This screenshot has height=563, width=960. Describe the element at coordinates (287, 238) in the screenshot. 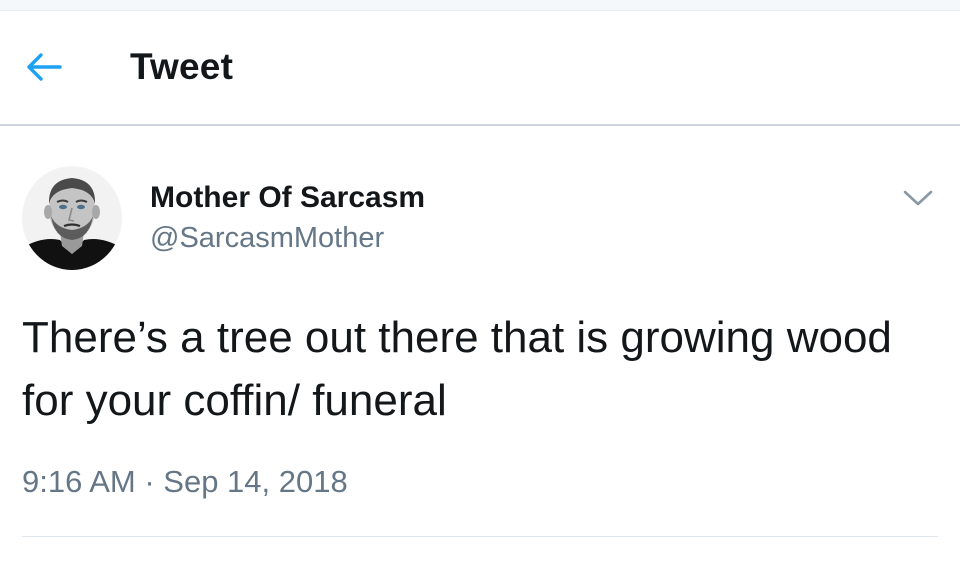

I see `author-handle: @SarcasmMother` at that location.